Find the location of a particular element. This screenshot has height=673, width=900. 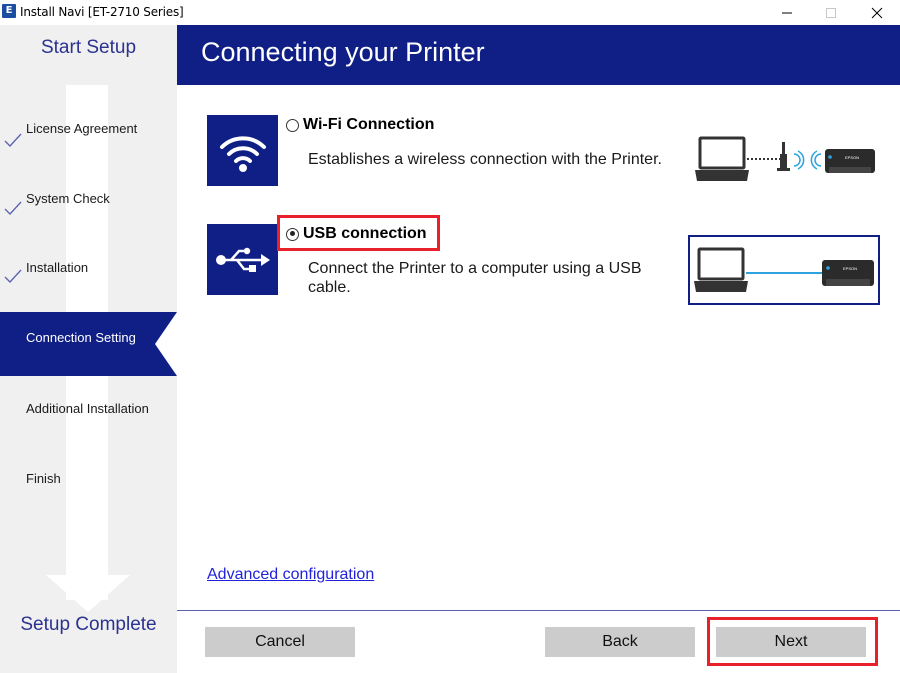

step-label: Connection Setting is located at coordinates (81, 337).